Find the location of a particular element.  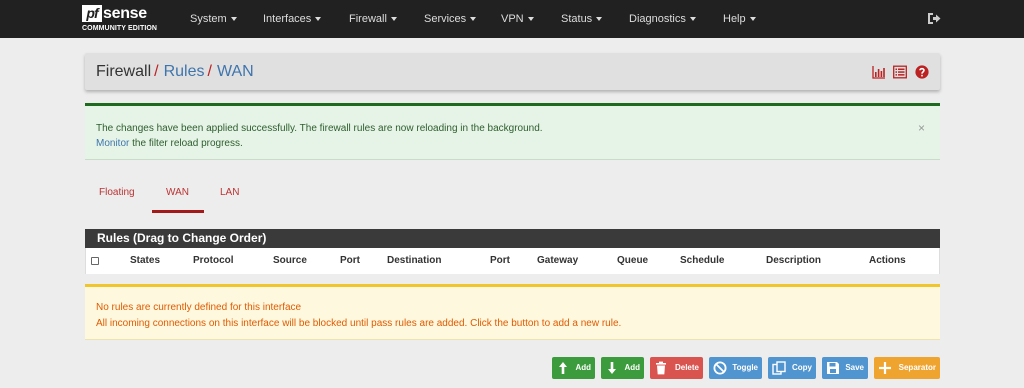

menu-vpn: VPN is located at coordinates (517, 19).